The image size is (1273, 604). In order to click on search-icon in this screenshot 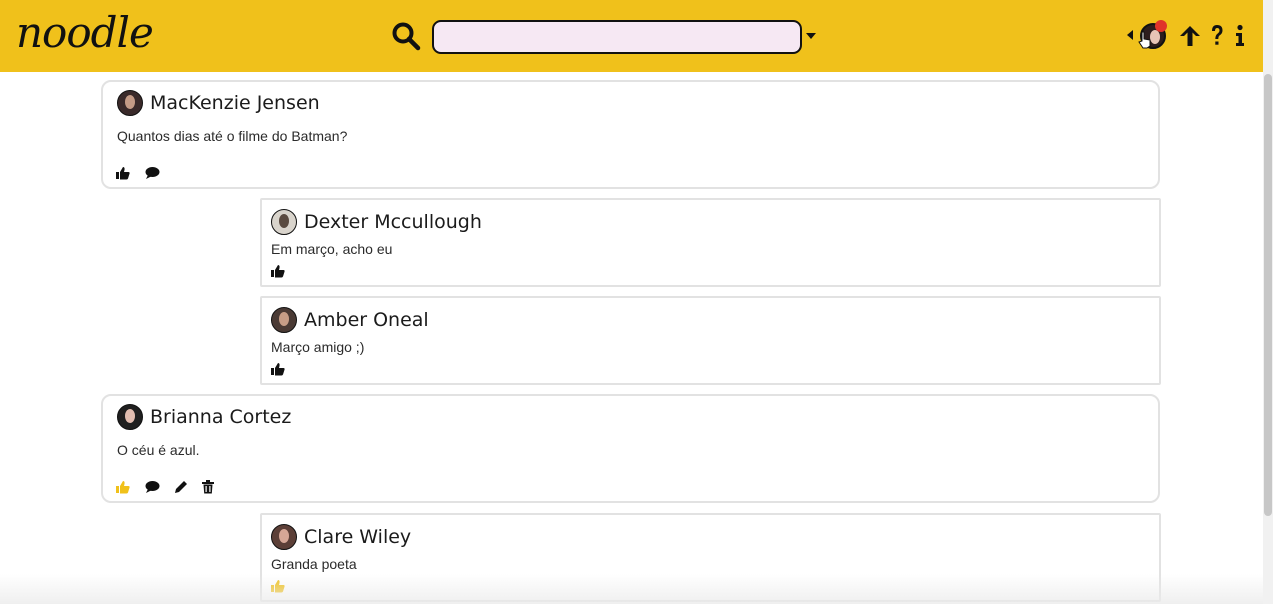, I will do `click(406, 36)`.